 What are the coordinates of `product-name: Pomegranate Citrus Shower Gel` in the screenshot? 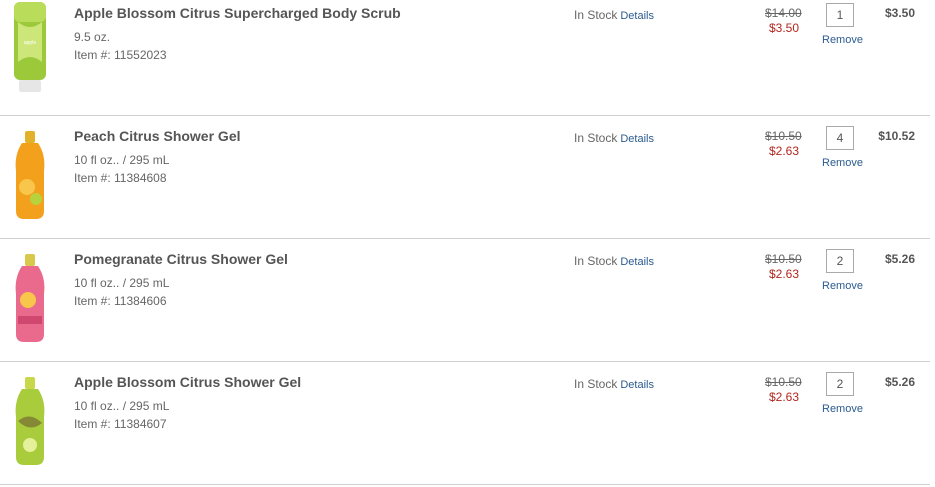 It's located at (181, 259).